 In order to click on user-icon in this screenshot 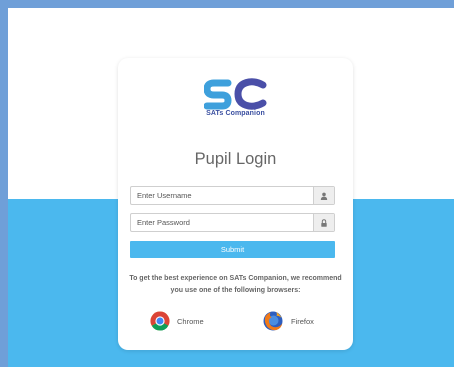, I will do `click(323, 195)`.